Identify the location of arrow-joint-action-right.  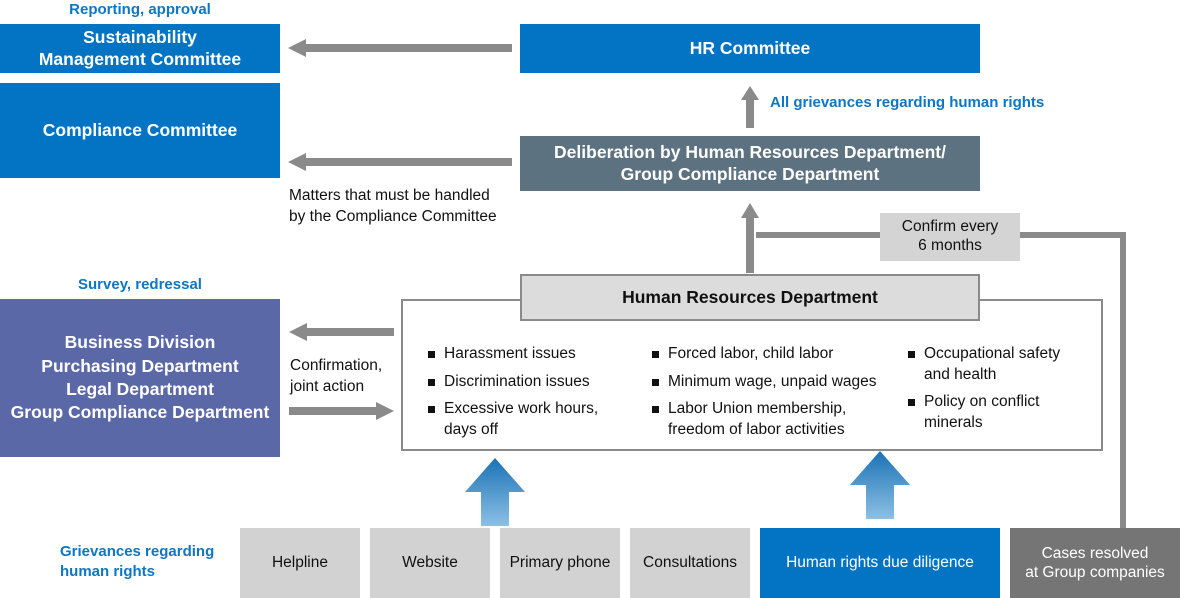
(341, 411).